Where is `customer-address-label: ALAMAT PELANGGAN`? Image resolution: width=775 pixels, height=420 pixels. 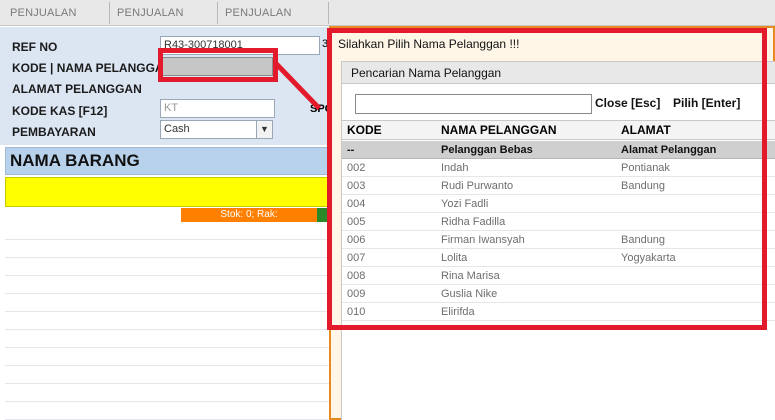 customer-address-label: ALAMAT PELANGGAN is located at coordinates (77, 89).